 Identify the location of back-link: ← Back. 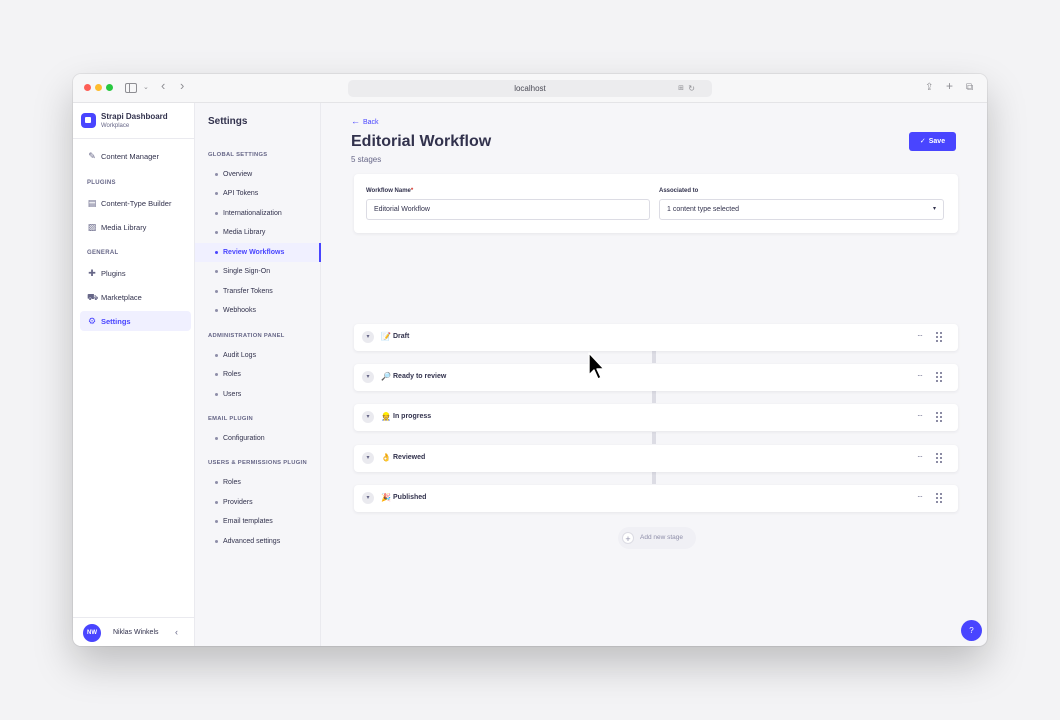
(365, 121).